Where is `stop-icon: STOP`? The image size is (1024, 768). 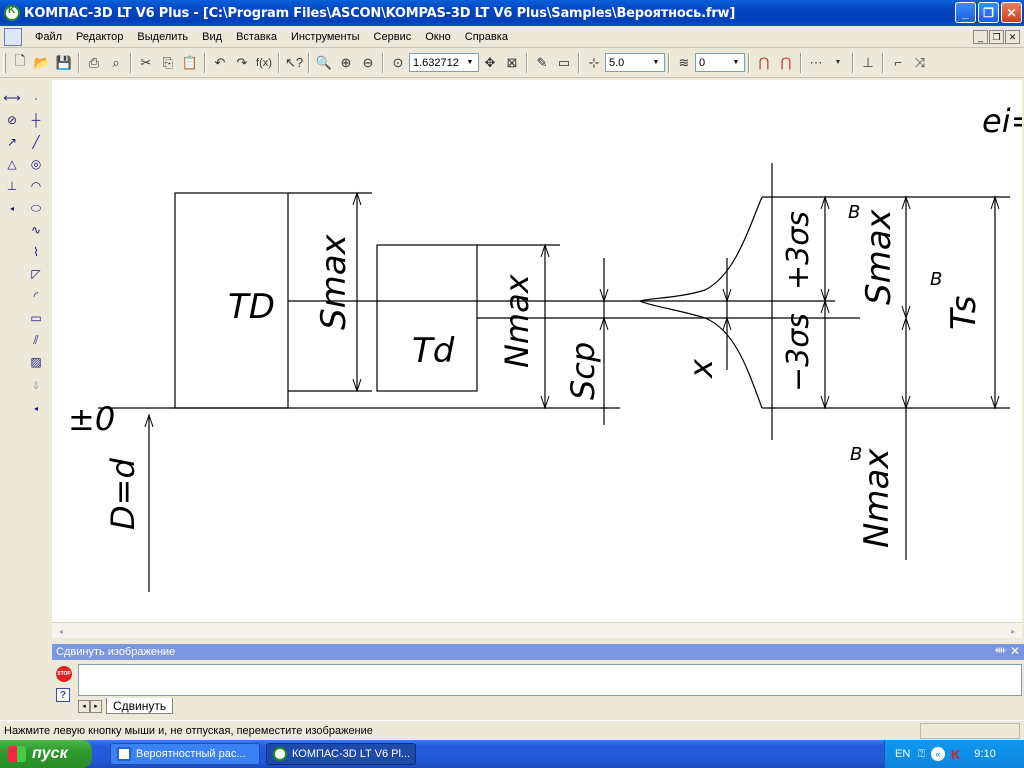
stop-icon: STOP is located at coordinates (64, 674).